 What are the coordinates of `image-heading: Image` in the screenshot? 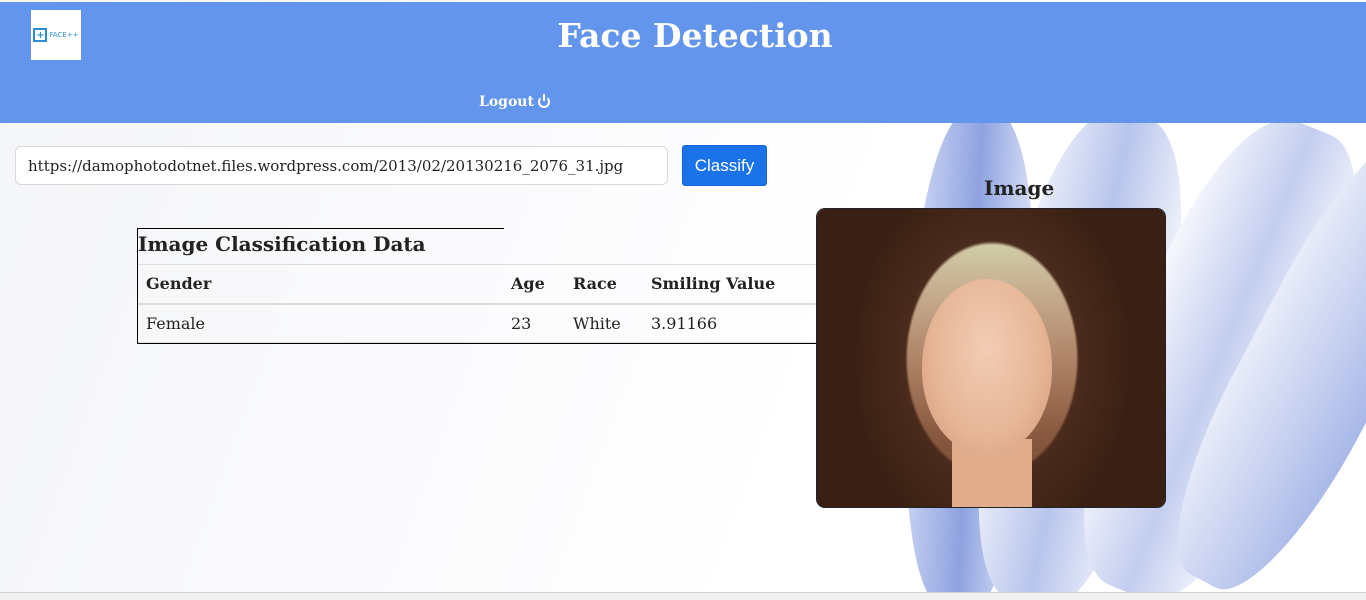 It's located at (1019, 188).